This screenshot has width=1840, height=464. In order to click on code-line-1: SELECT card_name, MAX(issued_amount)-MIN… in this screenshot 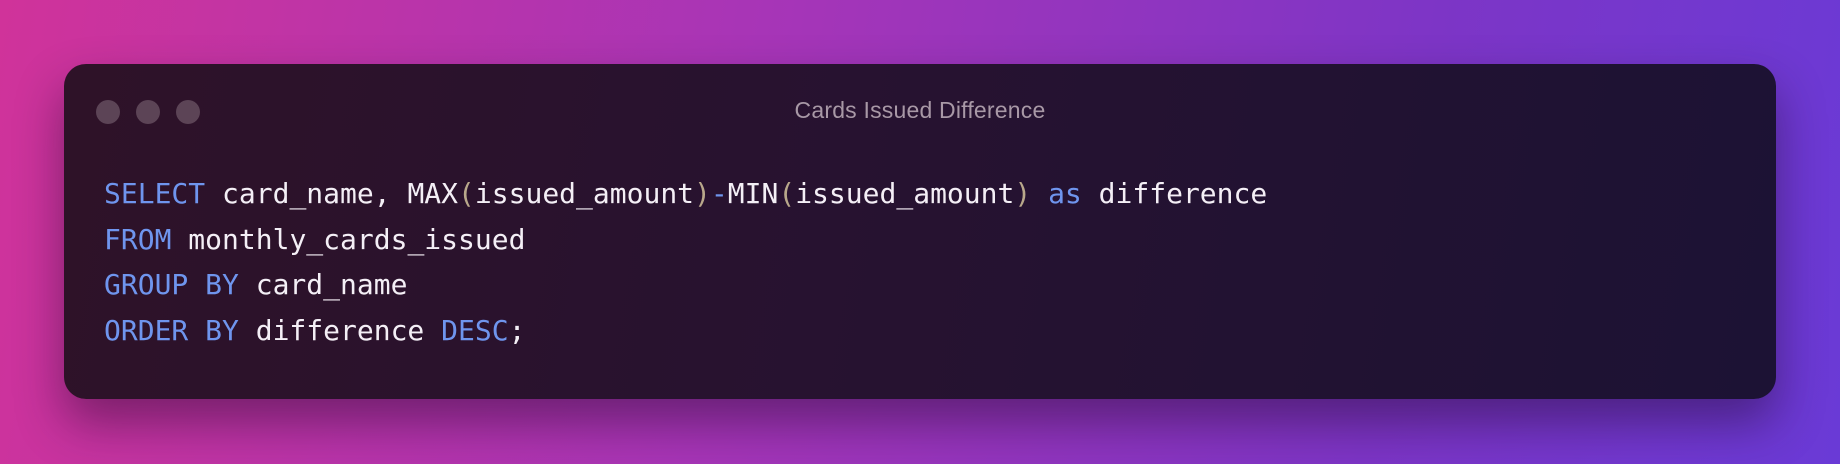, I will do `click(685, 194)`.